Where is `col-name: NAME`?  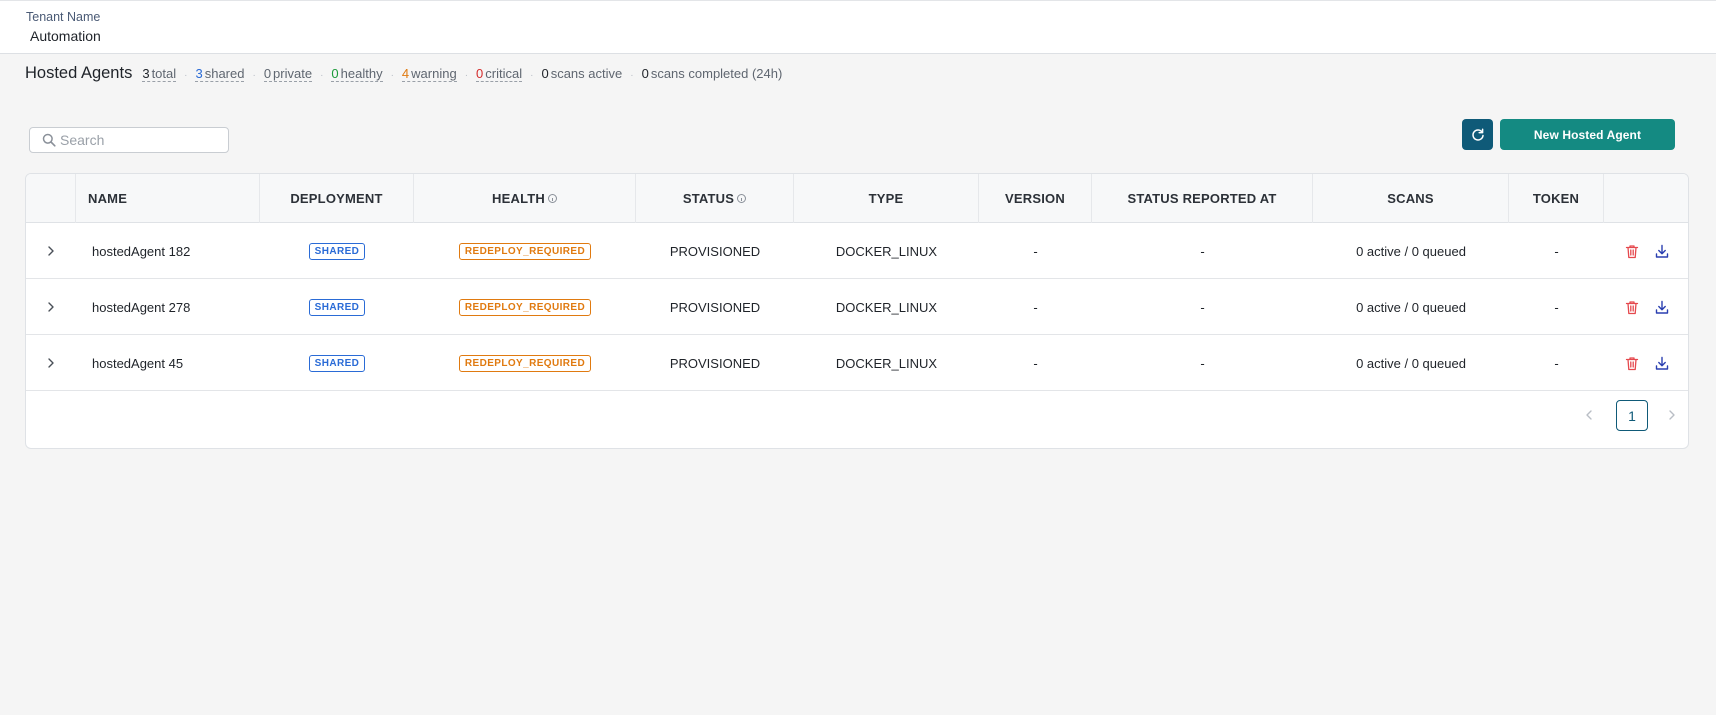
col-name: NAME is located at coordinates (168, 198).